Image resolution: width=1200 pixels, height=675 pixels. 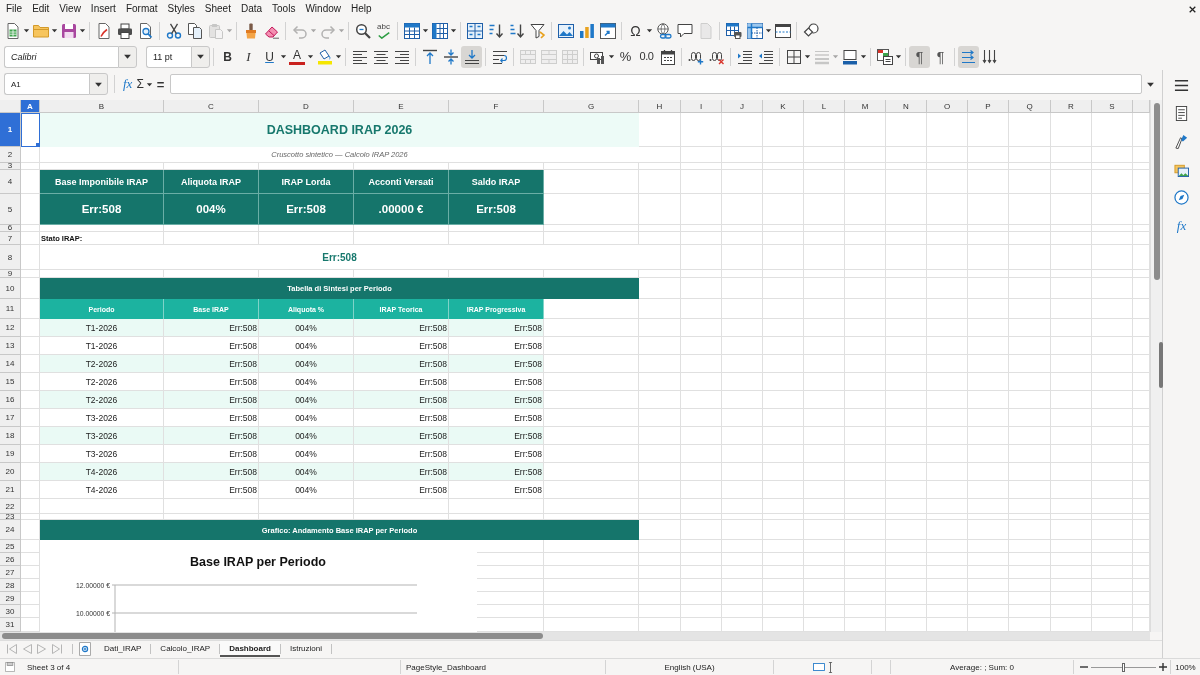 I want to click on menu-item: Styles, so click(x=181, y=9).